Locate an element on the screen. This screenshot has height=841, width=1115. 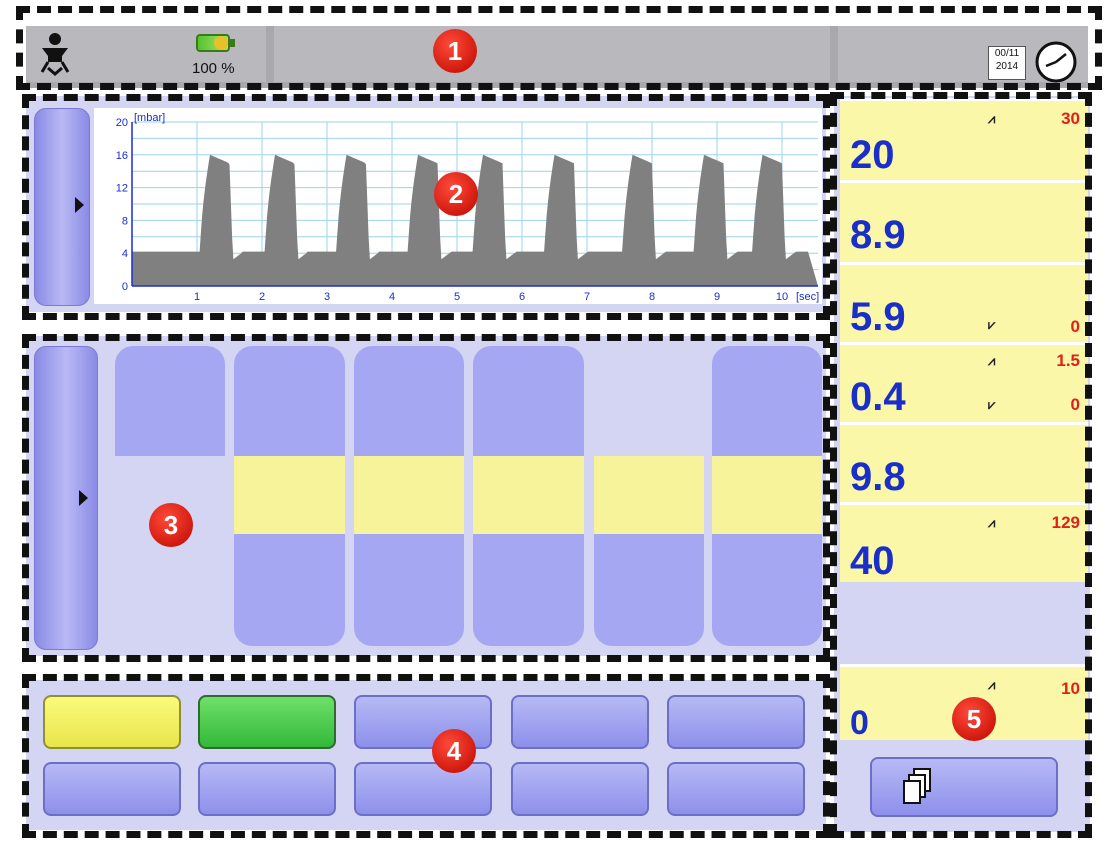
parameter-box: ⩘ 1.5 0.4 ⩗ 0 is located at coordinates (964, 382).